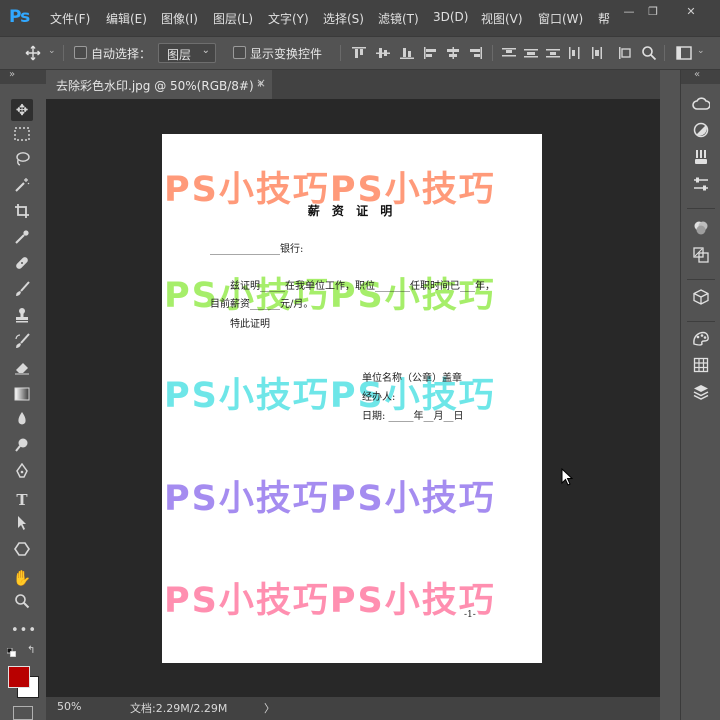  What do you see at coordinates (22, 266) in the screenshot?
I see `healing-brush-tool-icon` at bounding box center [22, 266].